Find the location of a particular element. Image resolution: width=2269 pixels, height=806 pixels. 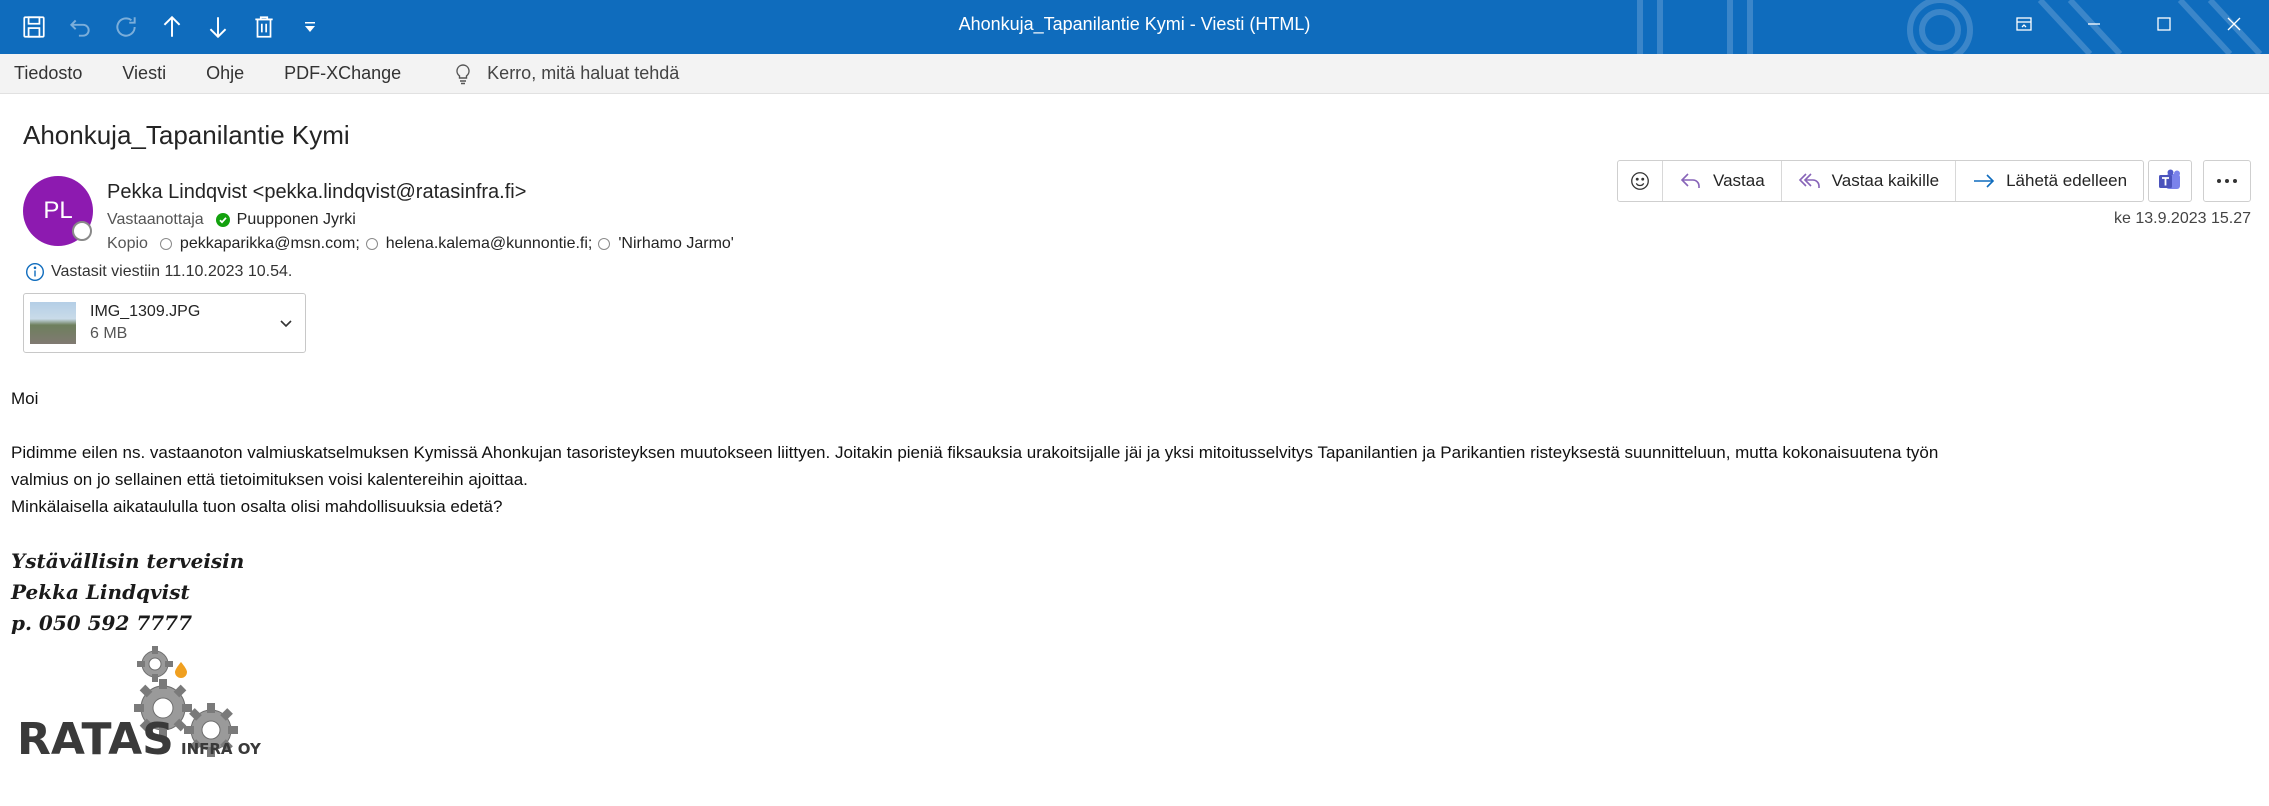

avatar-initials: PL is located at coordinates (58, 210).